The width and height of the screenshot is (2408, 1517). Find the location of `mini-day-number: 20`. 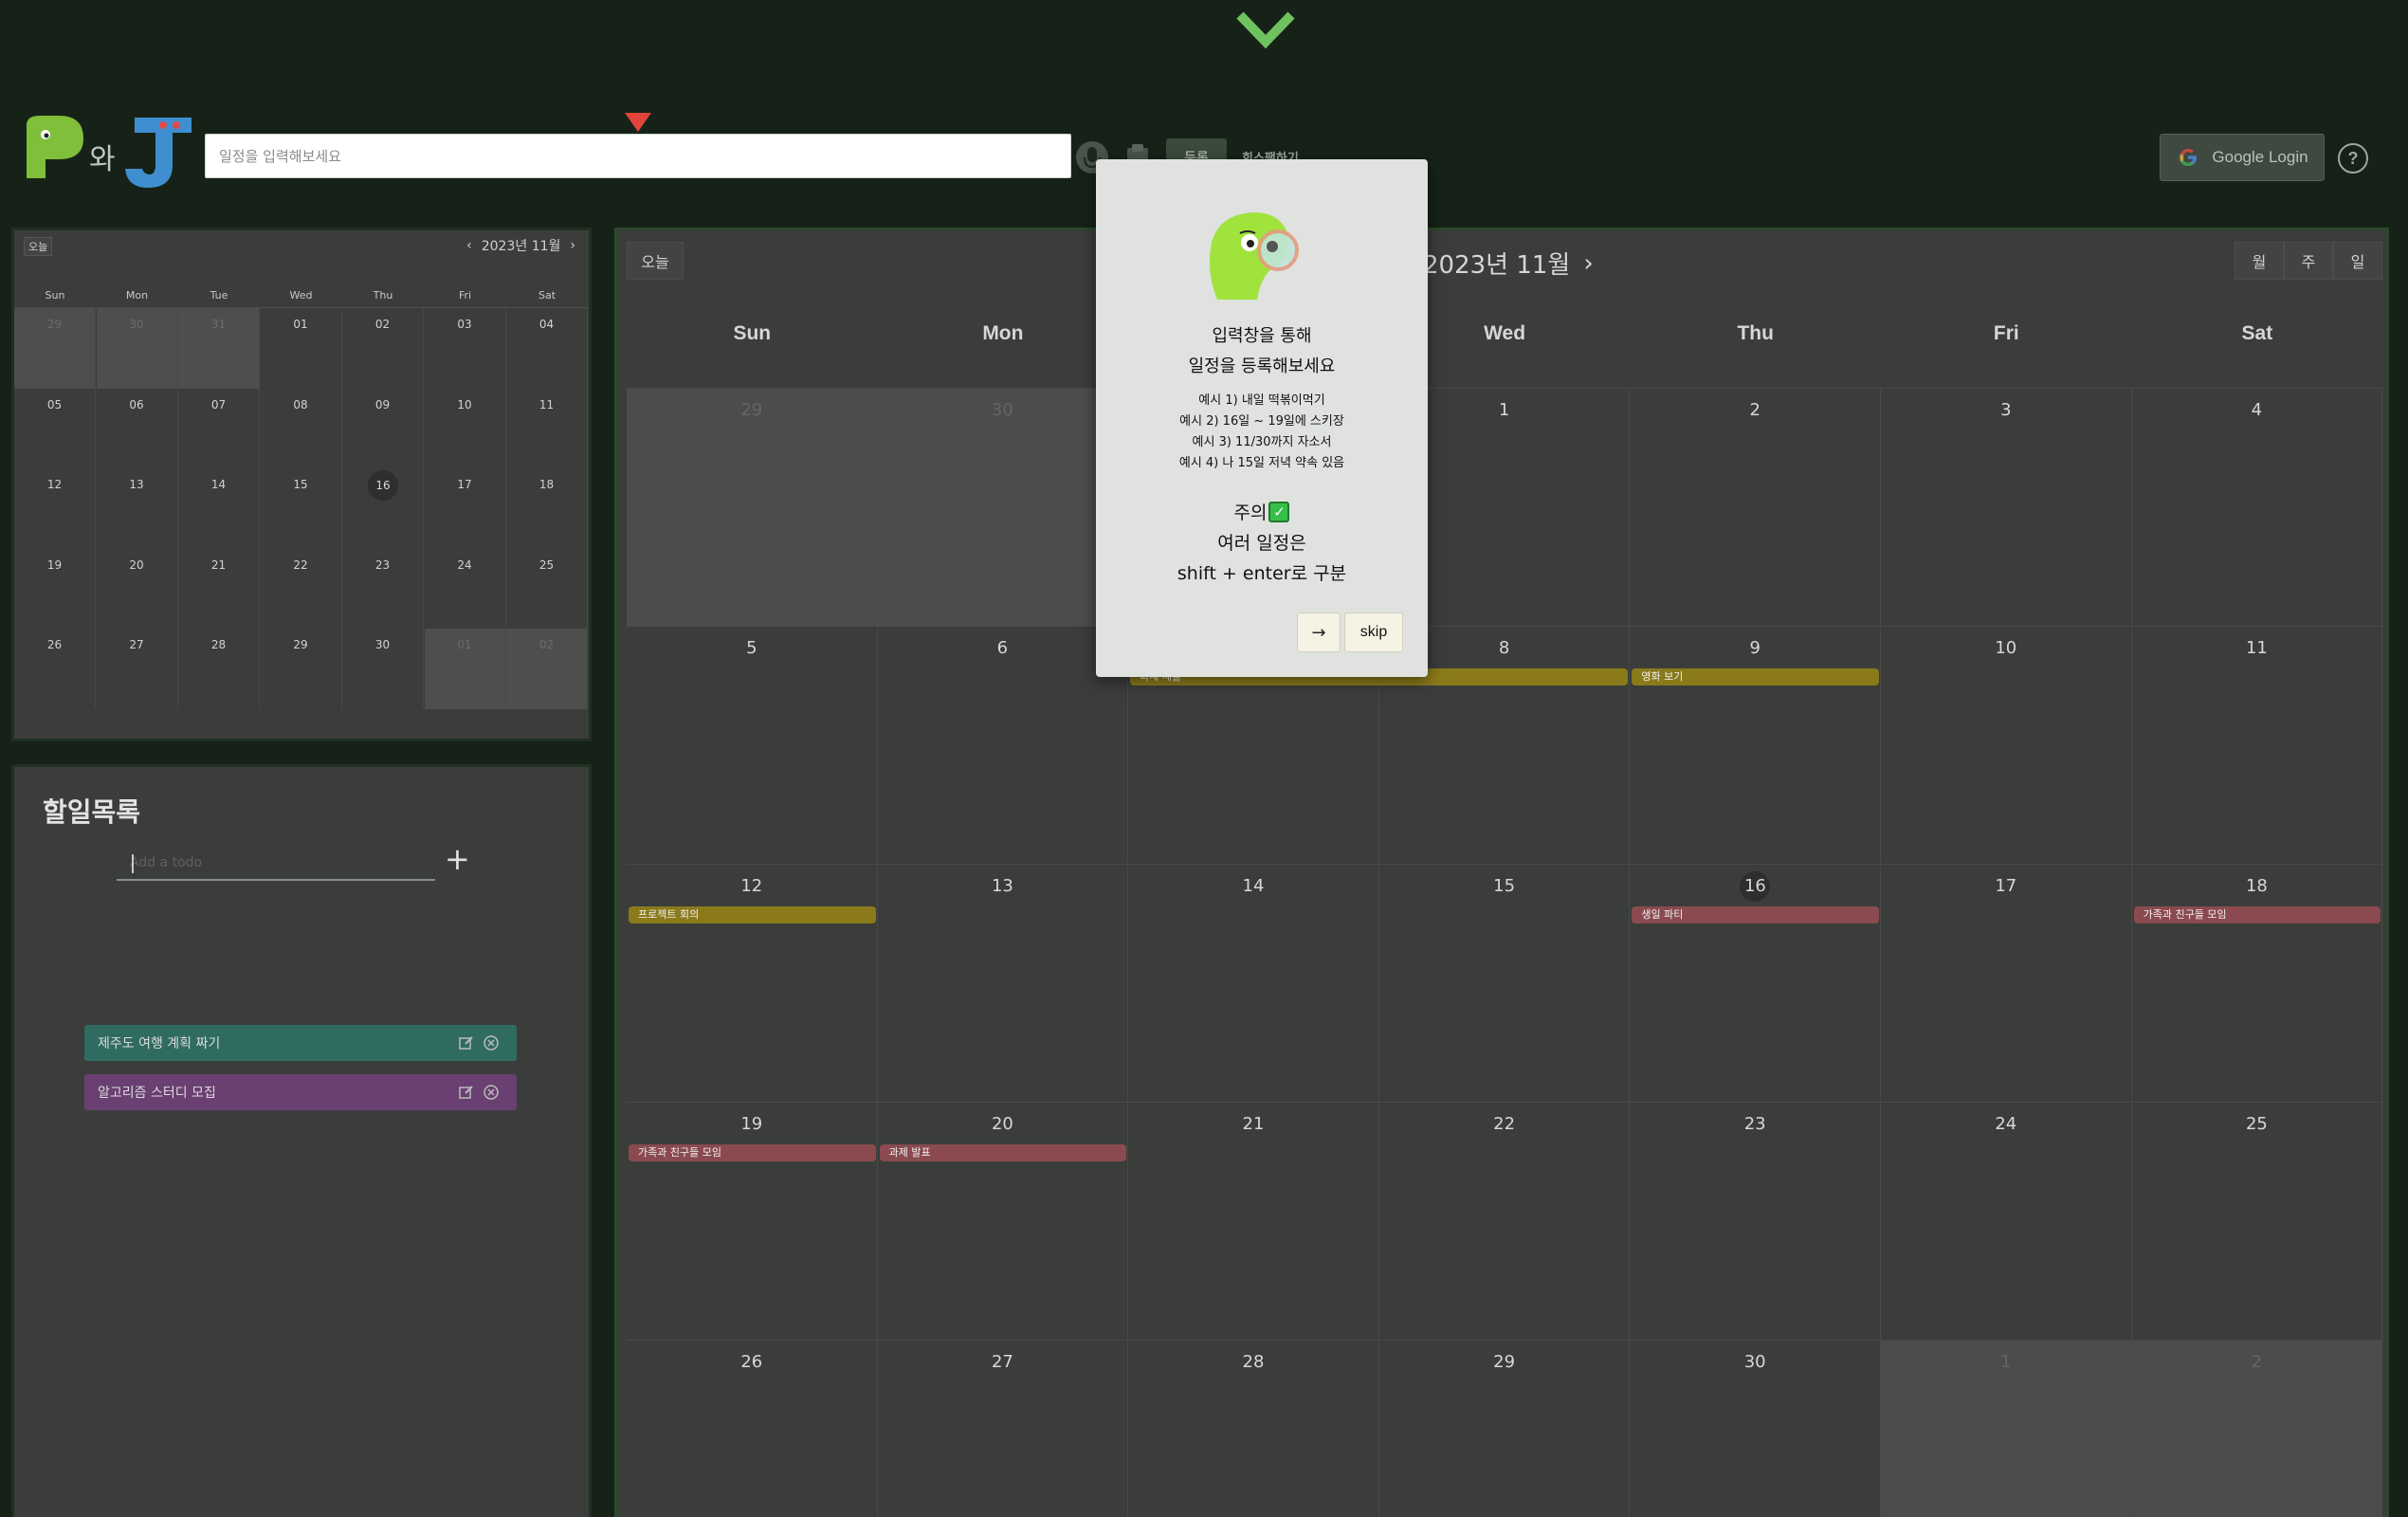

mini-day-number: 20 is located at coordinates (136, 564).